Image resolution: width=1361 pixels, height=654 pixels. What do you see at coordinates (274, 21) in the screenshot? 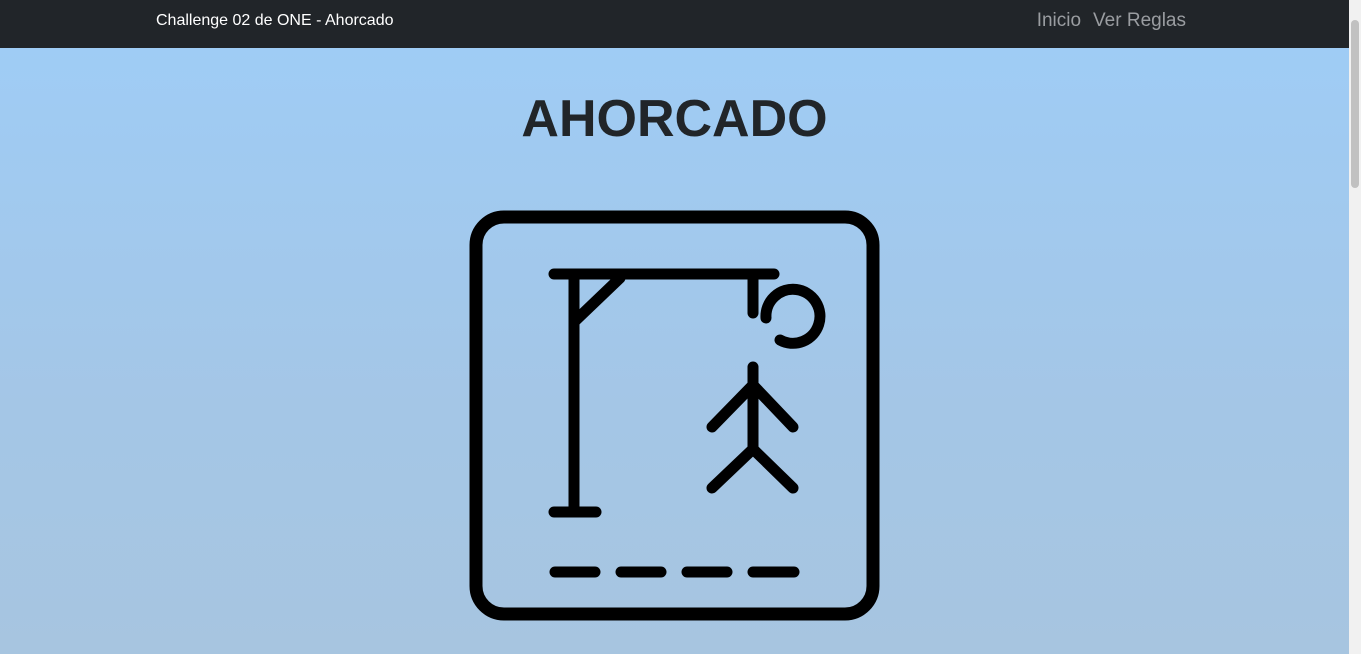
I see `navbar-brand: Challenge 02 de ONE - Ahorcado` at bounding box center [274, 21].